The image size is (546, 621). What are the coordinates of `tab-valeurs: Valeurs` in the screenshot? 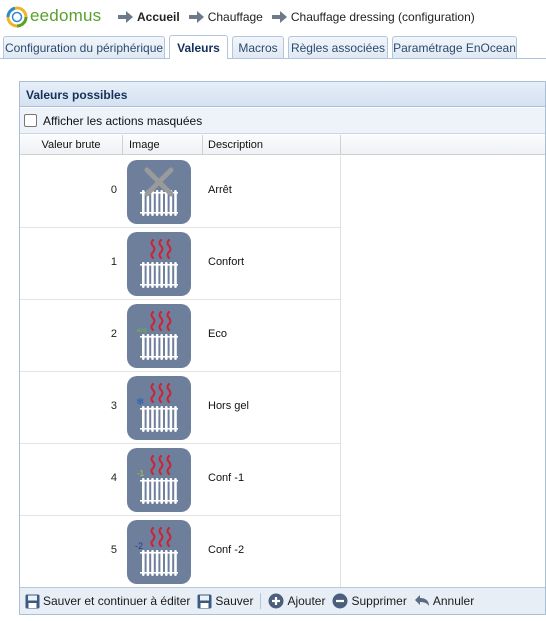 It's located at (198, 47).